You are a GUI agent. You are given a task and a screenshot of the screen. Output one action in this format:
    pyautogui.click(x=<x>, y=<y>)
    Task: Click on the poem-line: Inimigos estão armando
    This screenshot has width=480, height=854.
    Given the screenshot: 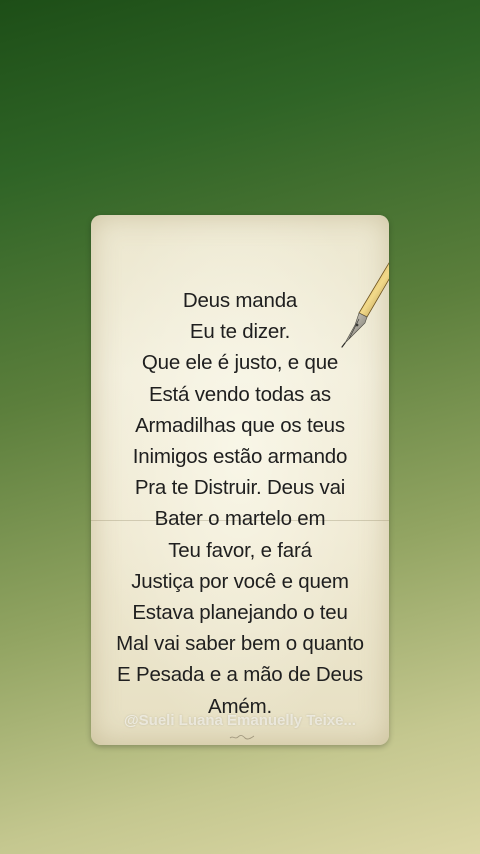 What is the action you would take?
    pyautogui.click(x=240, y=457)
    